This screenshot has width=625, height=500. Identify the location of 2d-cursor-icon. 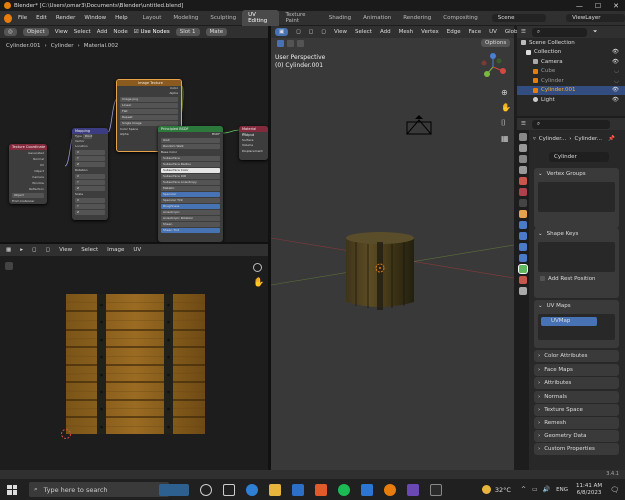
(66, 434).